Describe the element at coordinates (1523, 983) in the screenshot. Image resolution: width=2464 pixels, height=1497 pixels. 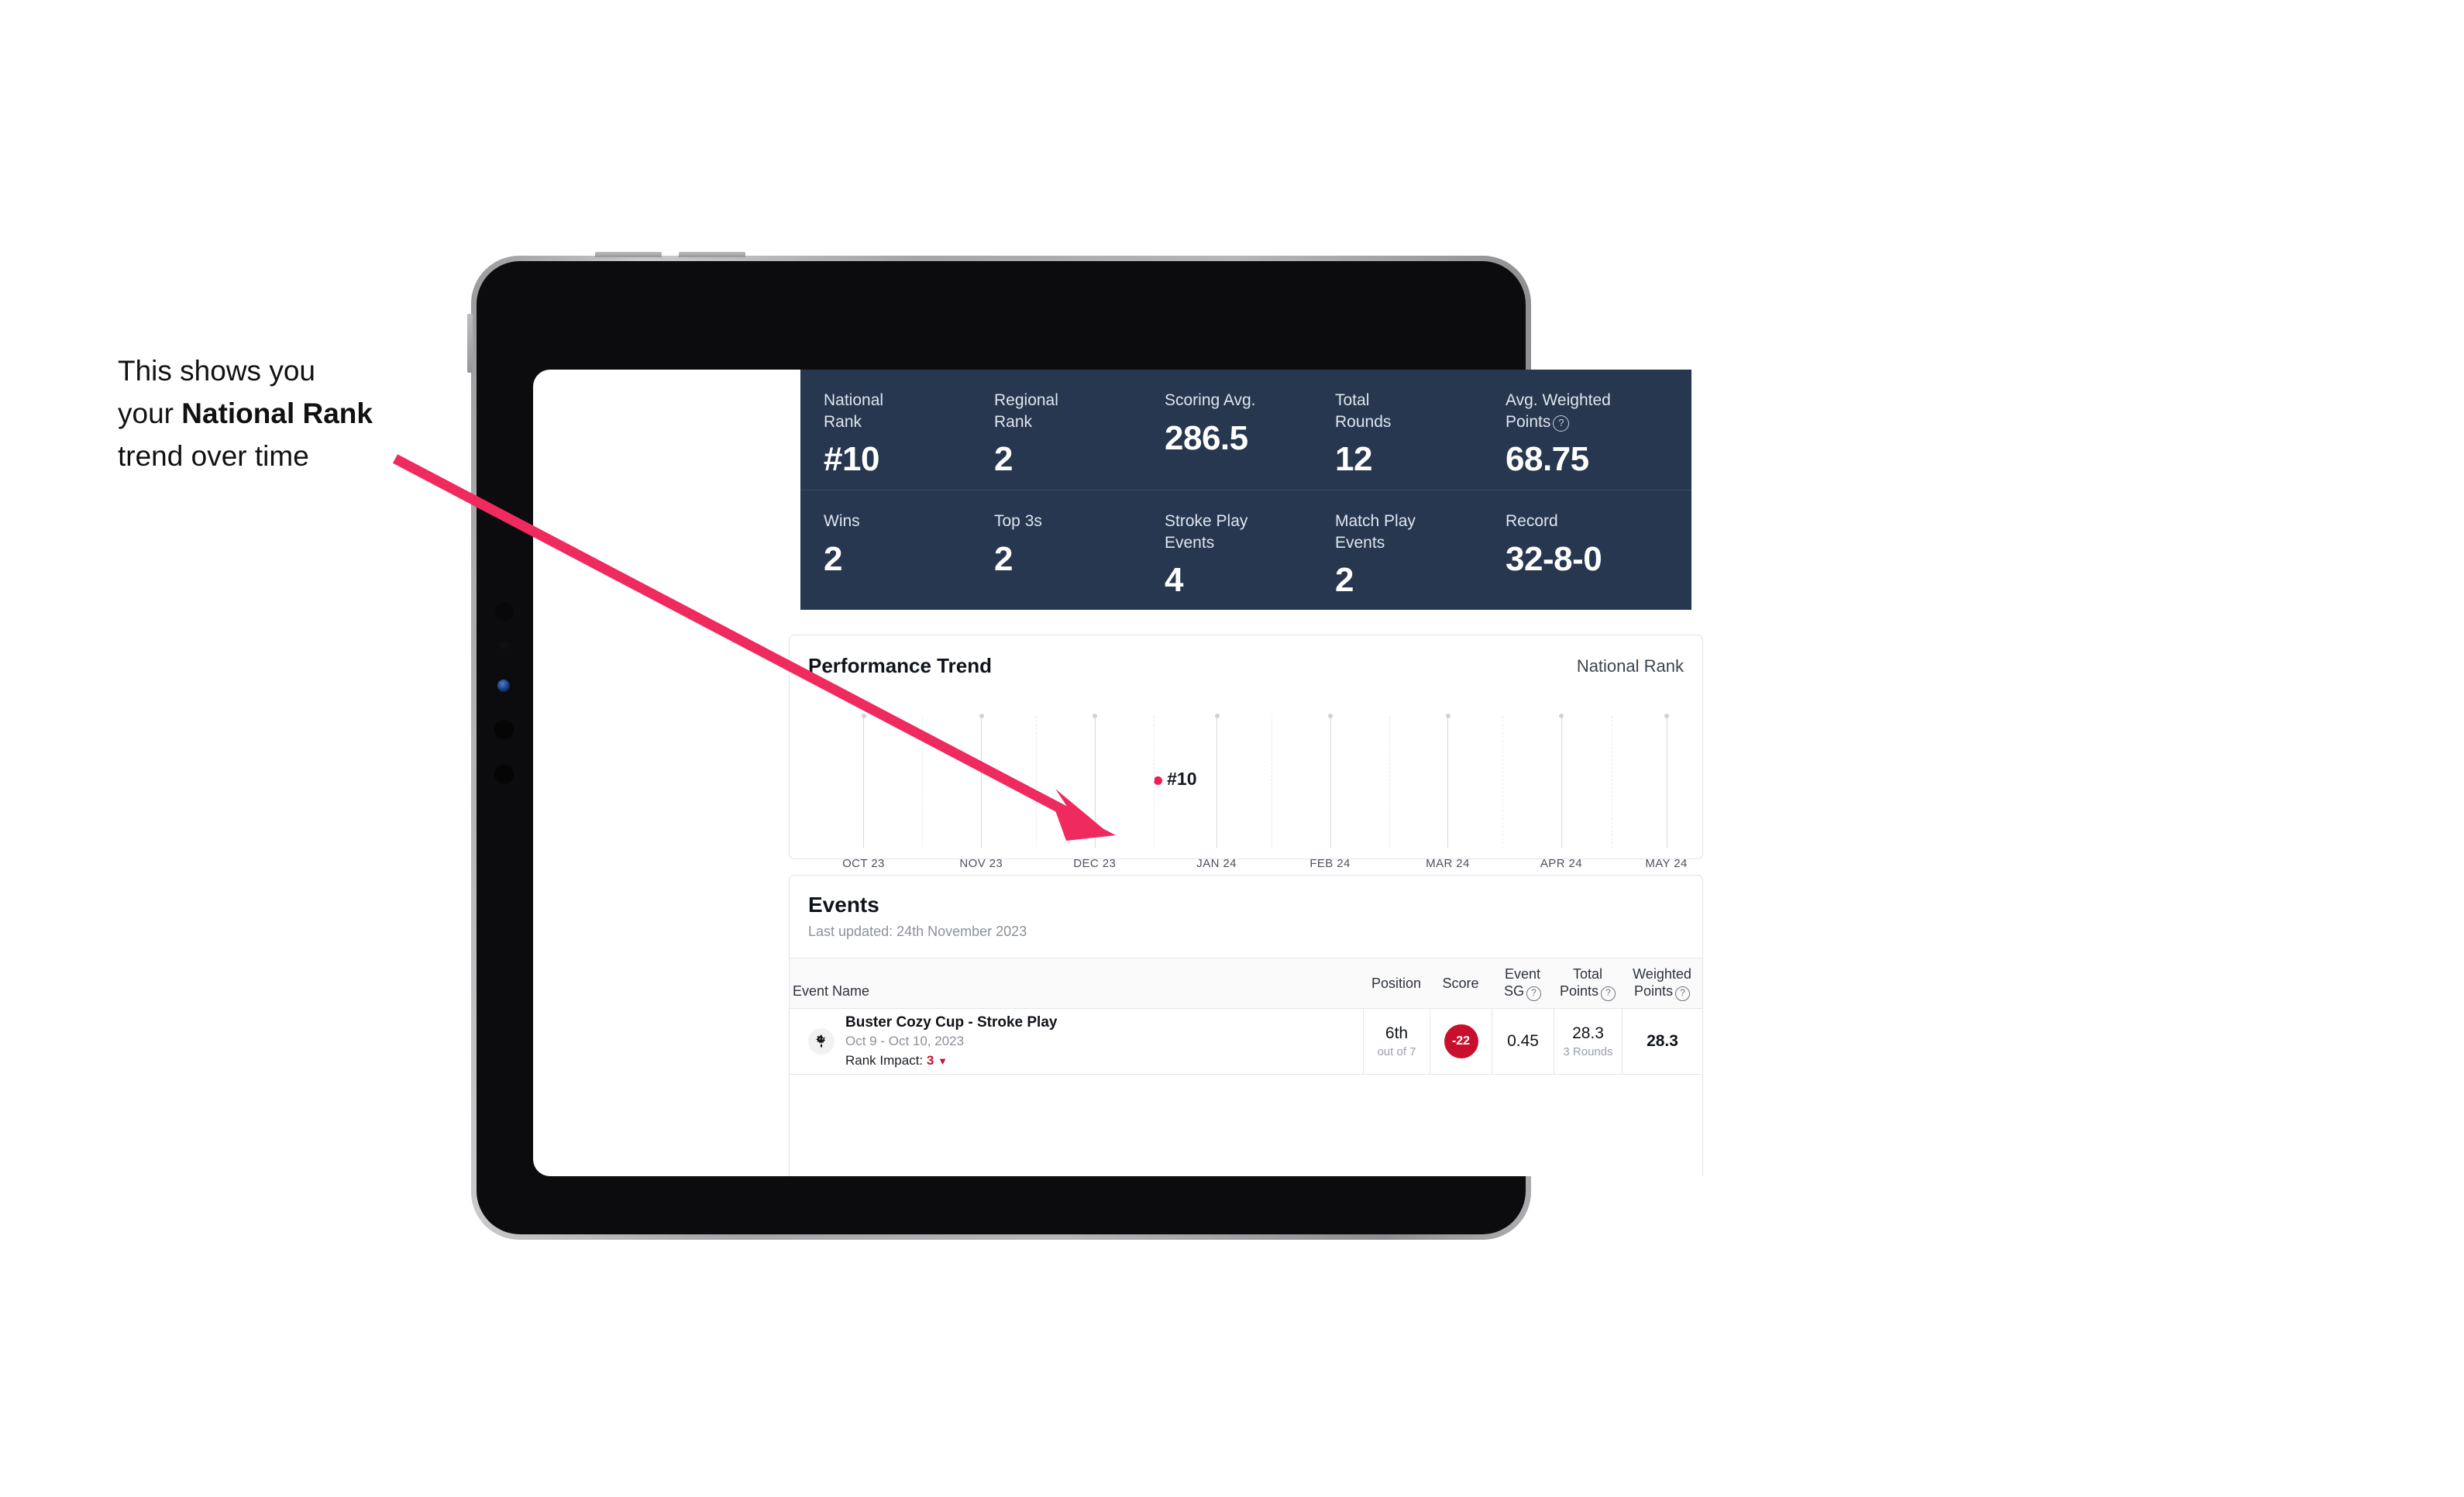
I see `events-column-header-sg: Event SG?` at that location.